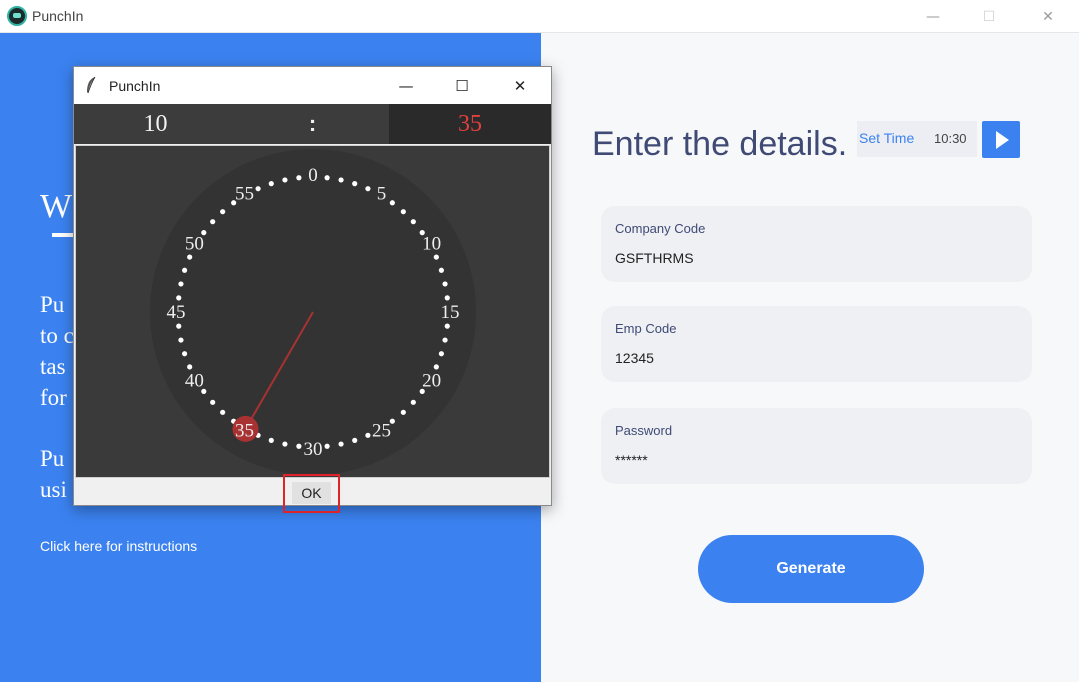  Describe the element at coordinates (816, 344) in the screenshot. I see `emp-code-field: Emp Code 12345` at that location.